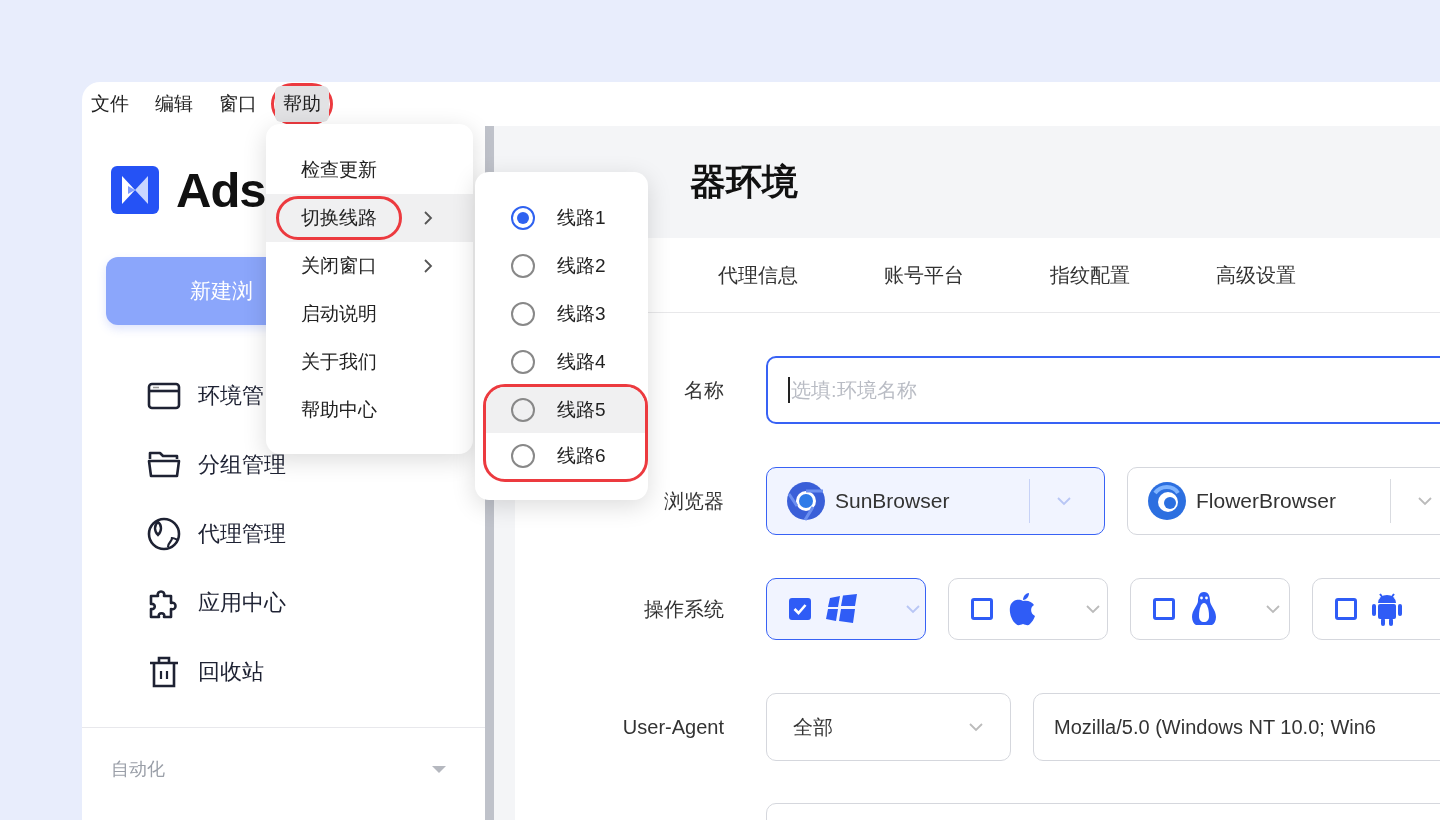 The width and height of the screenshot is (1440, 820). What do you see at coordinates (1267, 501) in the screenshot?
I see `browser-name: FlowerBrowser` at bounding box center [1267, 501].